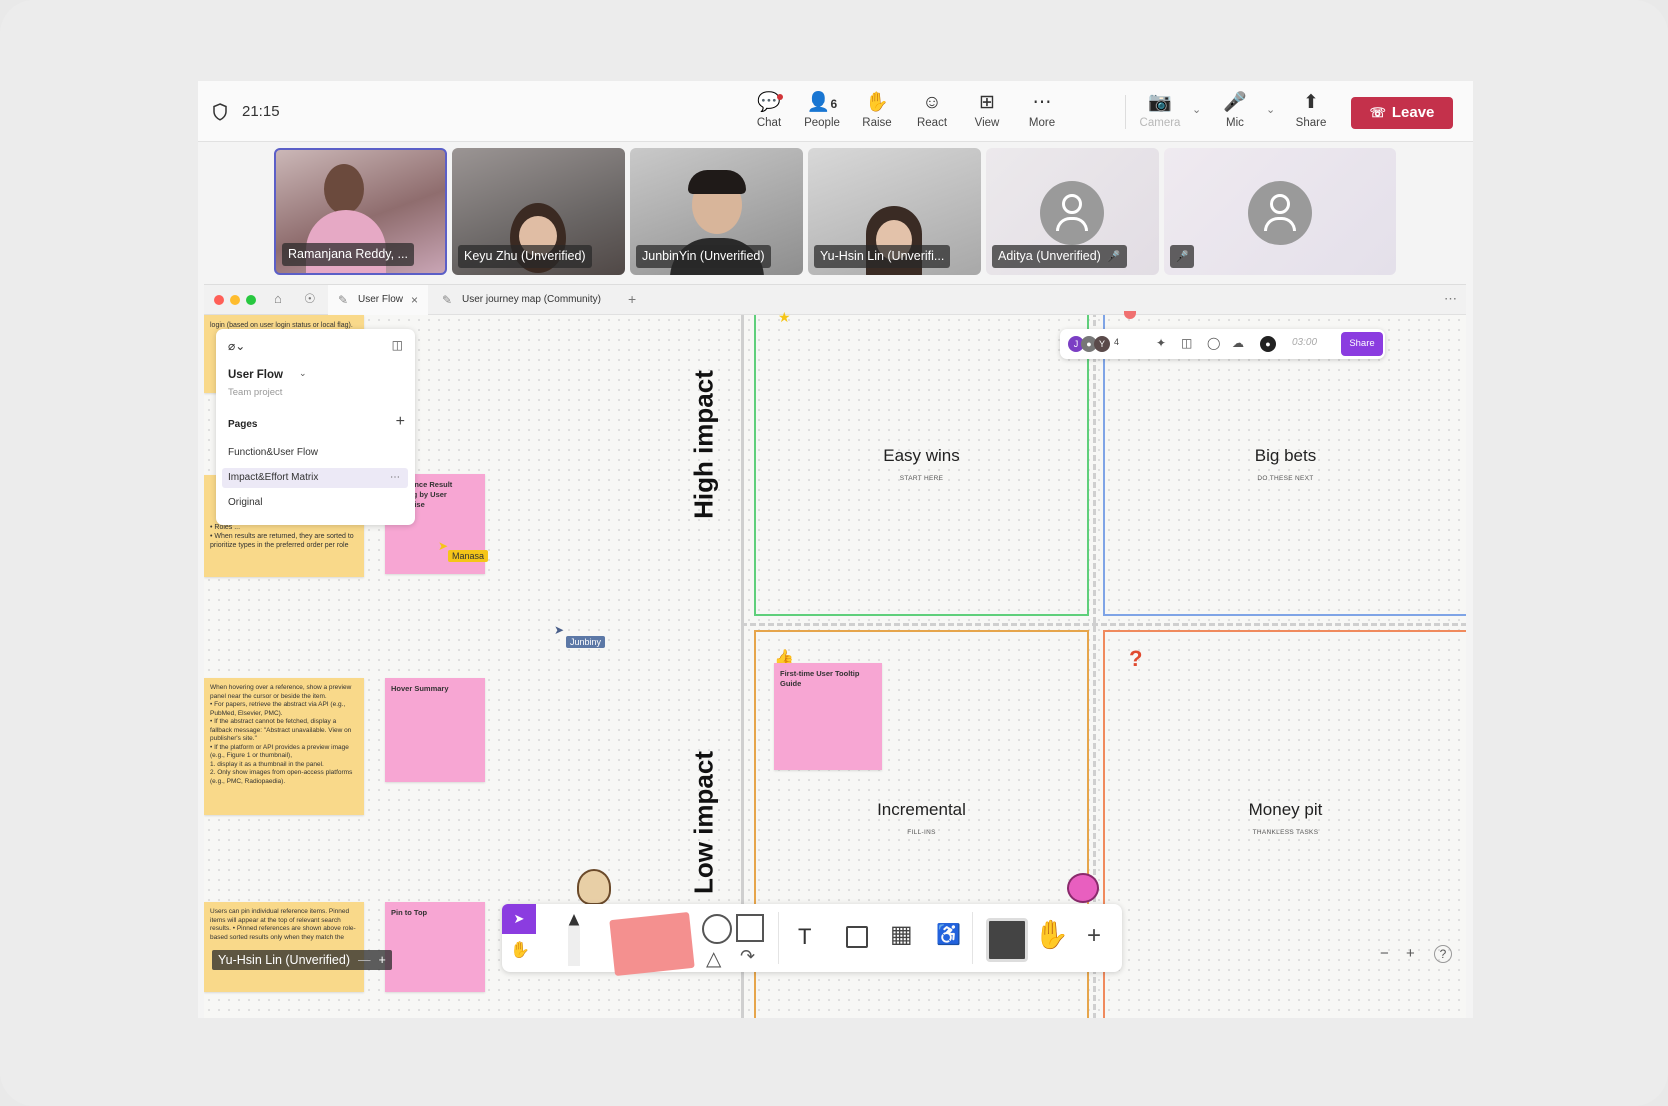  Describe the element at coordinates (315, 453) in the screenshot. I see `page-item: Function&User Flow` at that location.